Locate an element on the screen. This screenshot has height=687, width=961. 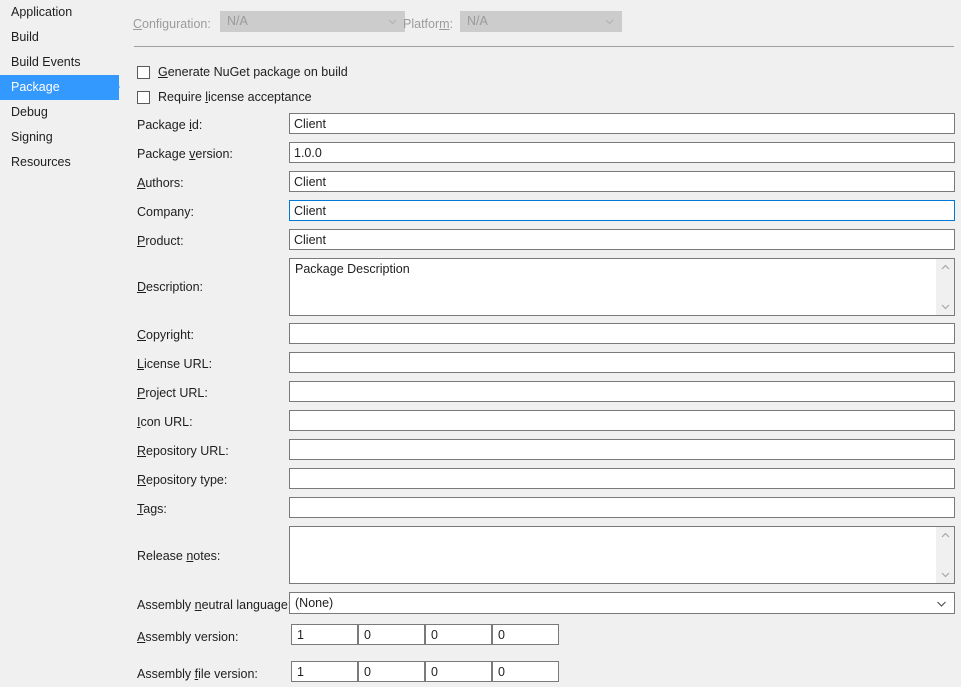
repository-type-input is located at coordinates (622, 478).